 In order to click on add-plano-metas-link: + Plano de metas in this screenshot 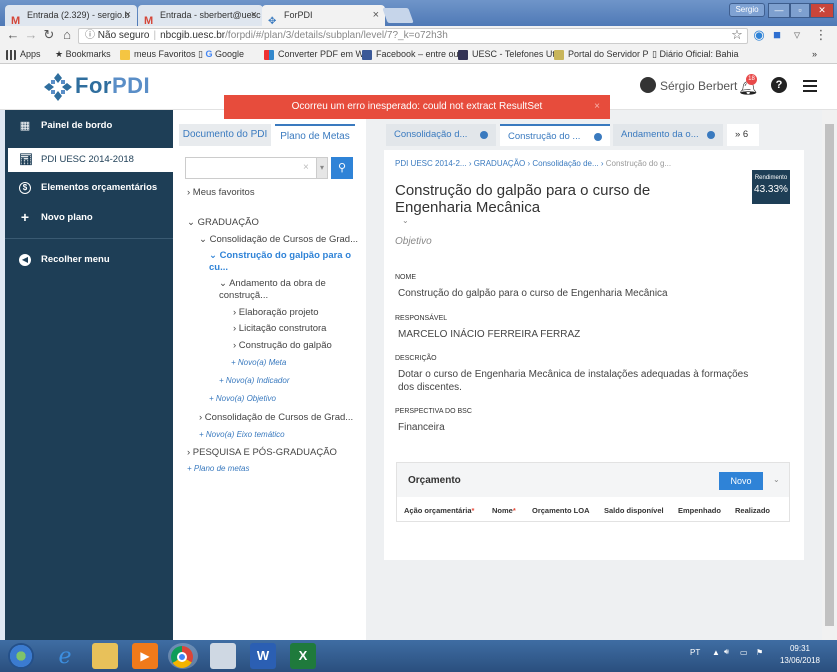, I will do `click(218, 468)`.